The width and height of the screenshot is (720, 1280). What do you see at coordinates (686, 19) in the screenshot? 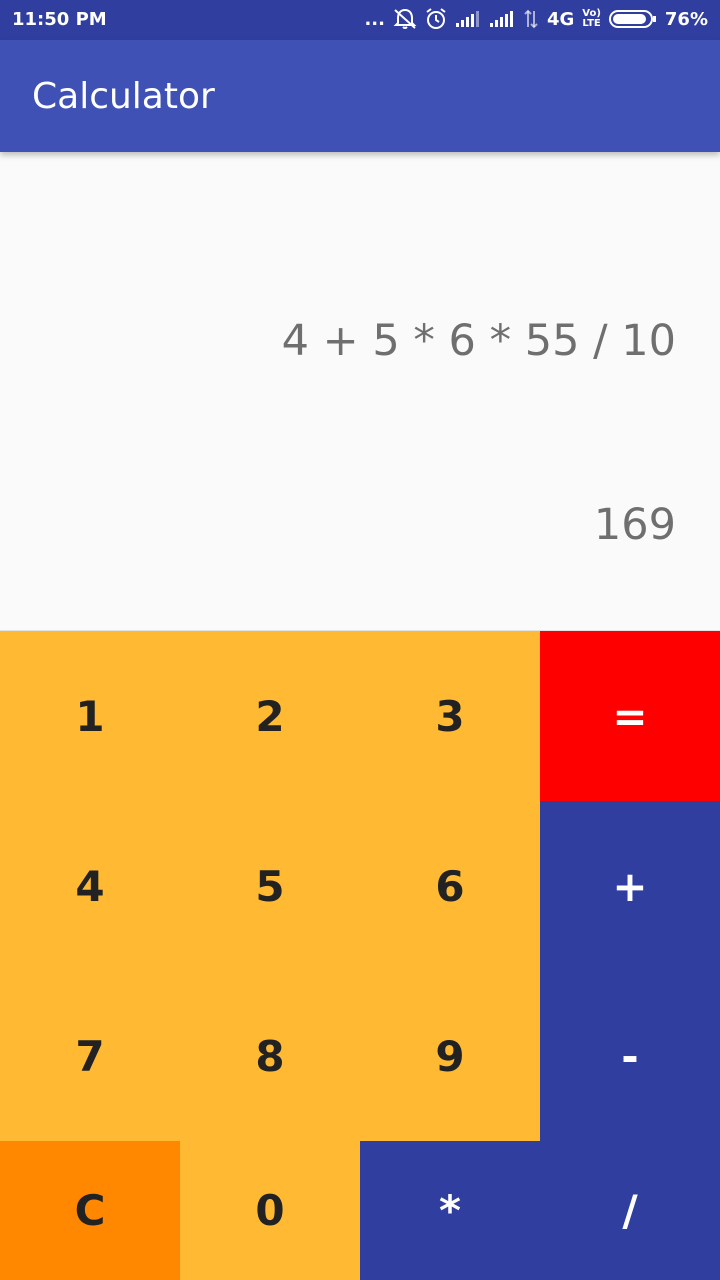
I see `battery-percentage: 76%` at bounding box center [686, 19].